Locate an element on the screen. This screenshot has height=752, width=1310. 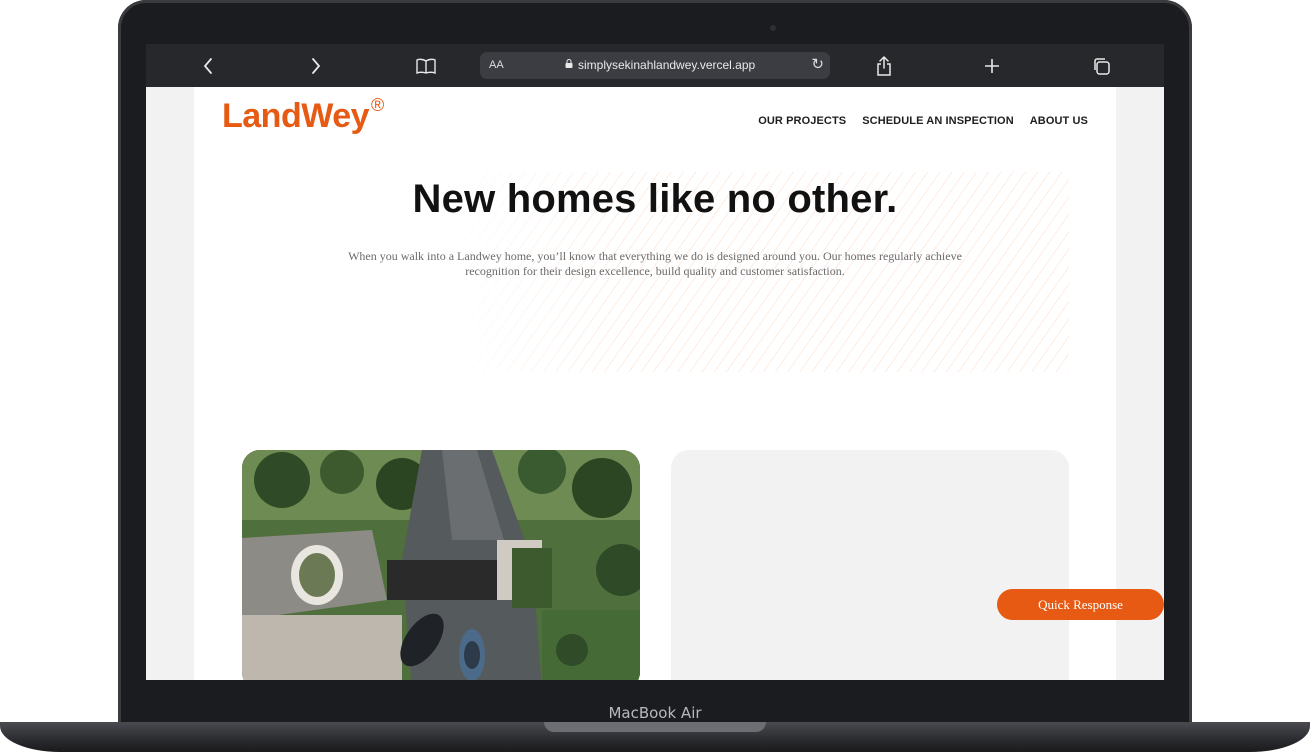
reload-icon: ↻ is located at coordinates (817, 64).